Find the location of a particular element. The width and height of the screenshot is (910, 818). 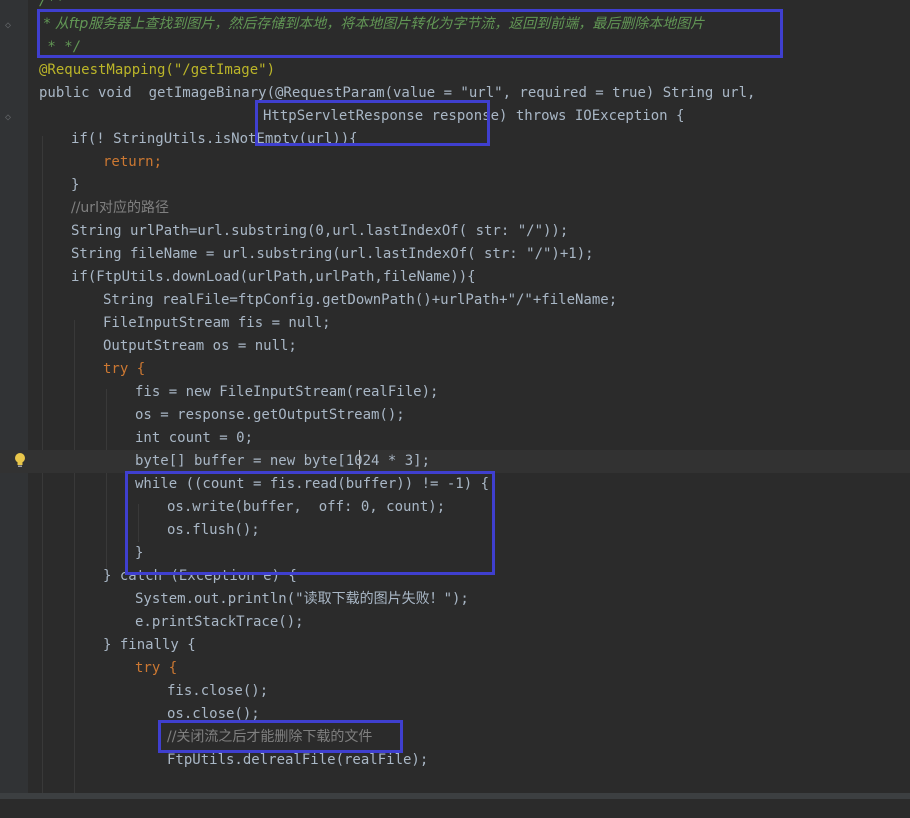

finally-block: } finally { is located at coordinates (149, 645).